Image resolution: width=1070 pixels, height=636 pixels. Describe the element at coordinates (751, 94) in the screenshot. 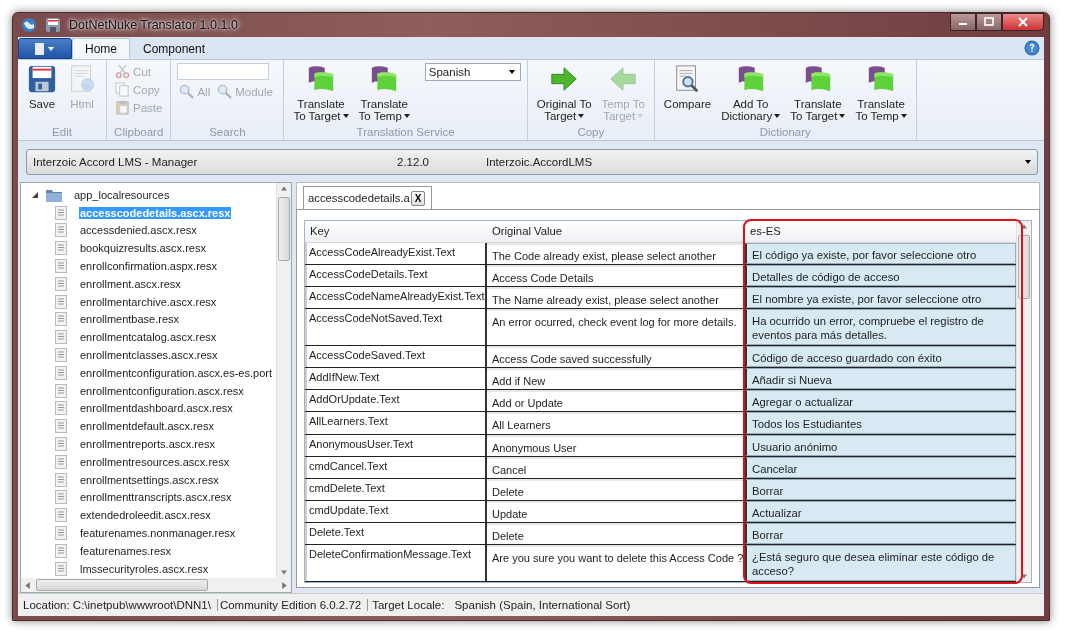

I see `ribbon-button: Add To Dictionary` at that location.